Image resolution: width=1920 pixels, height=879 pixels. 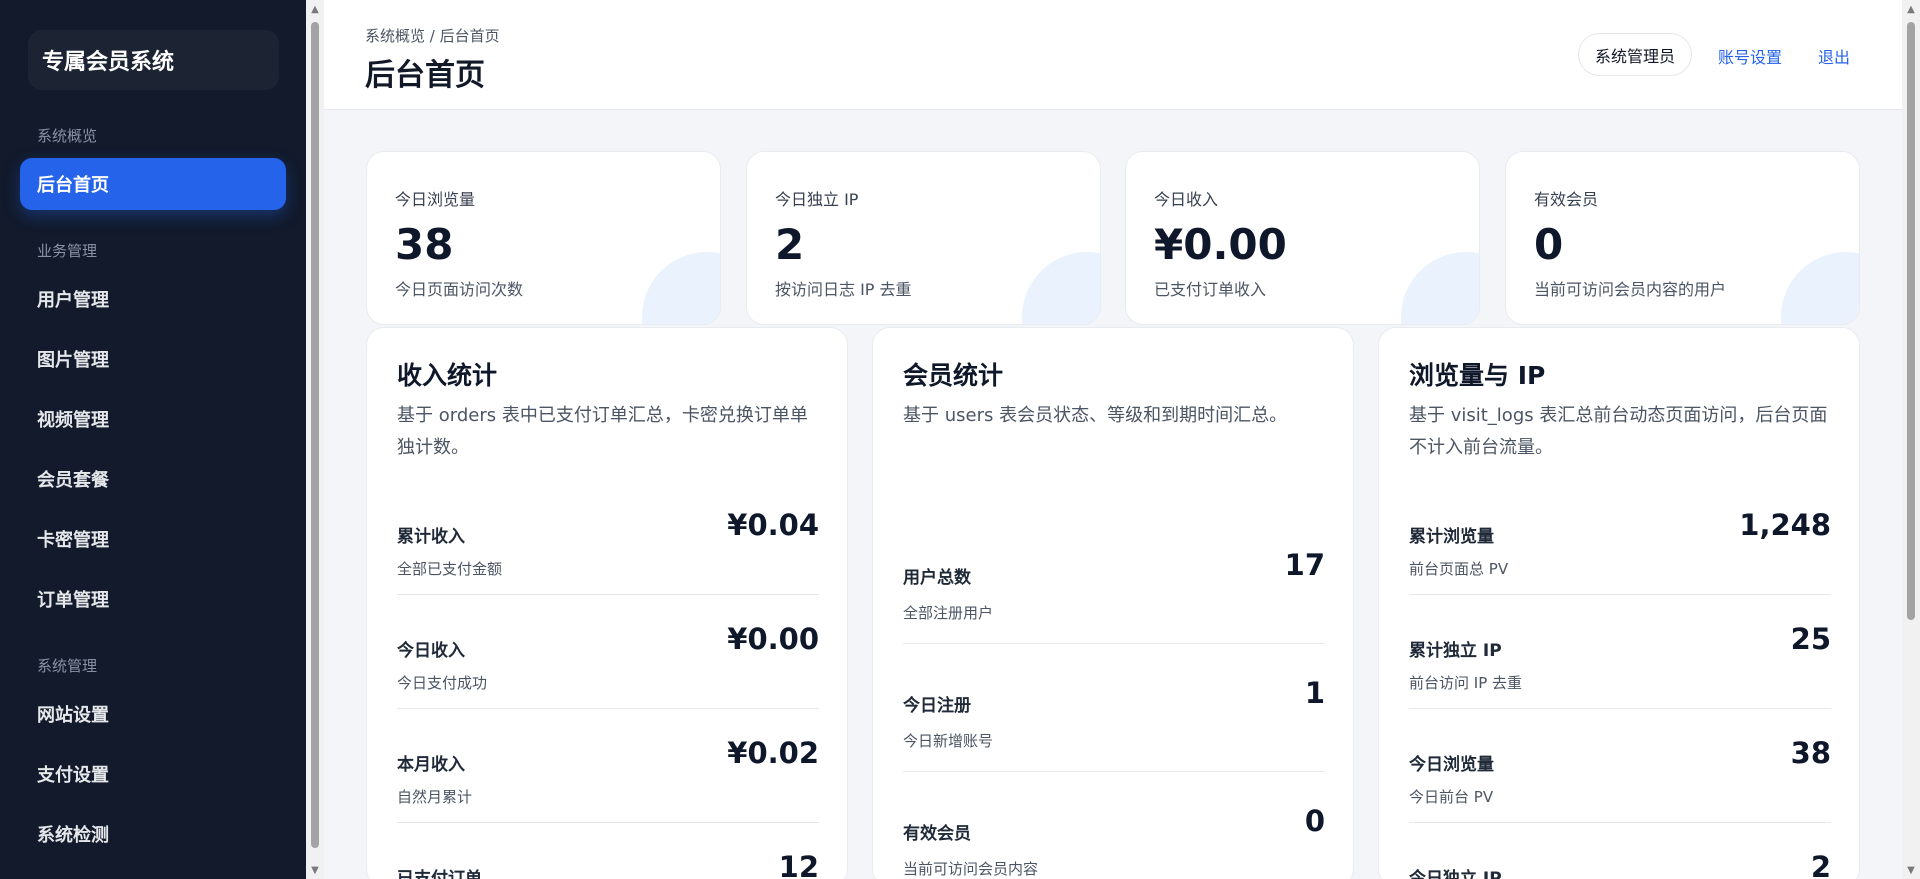 I want to click on brand-title: 专属会员系统, so click(x=153, y=60).